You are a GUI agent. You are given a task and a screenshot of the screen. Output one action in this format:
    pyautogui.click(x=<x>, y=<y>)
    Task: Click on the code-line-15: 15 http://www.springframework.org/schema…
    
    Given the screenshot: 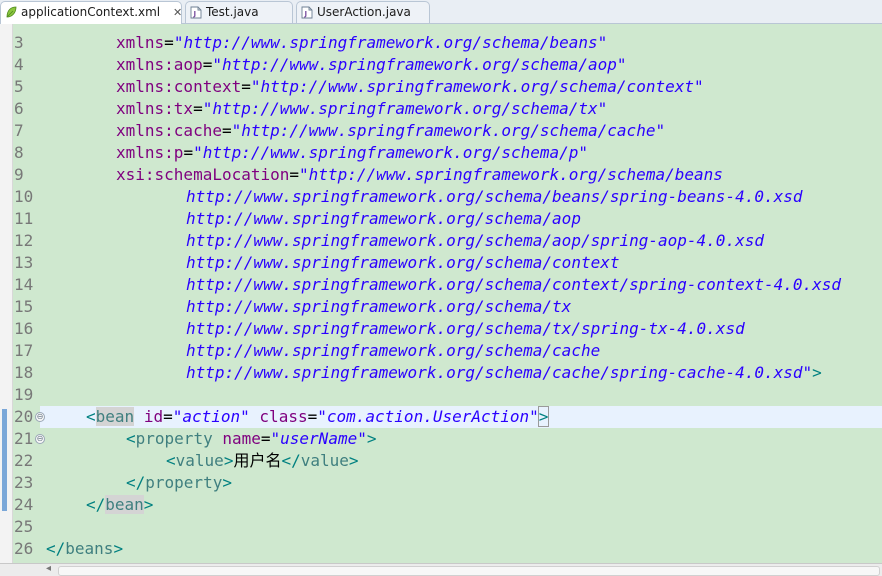 What is the action you would take?
    pyautogui.click(x=441, y=307)
    